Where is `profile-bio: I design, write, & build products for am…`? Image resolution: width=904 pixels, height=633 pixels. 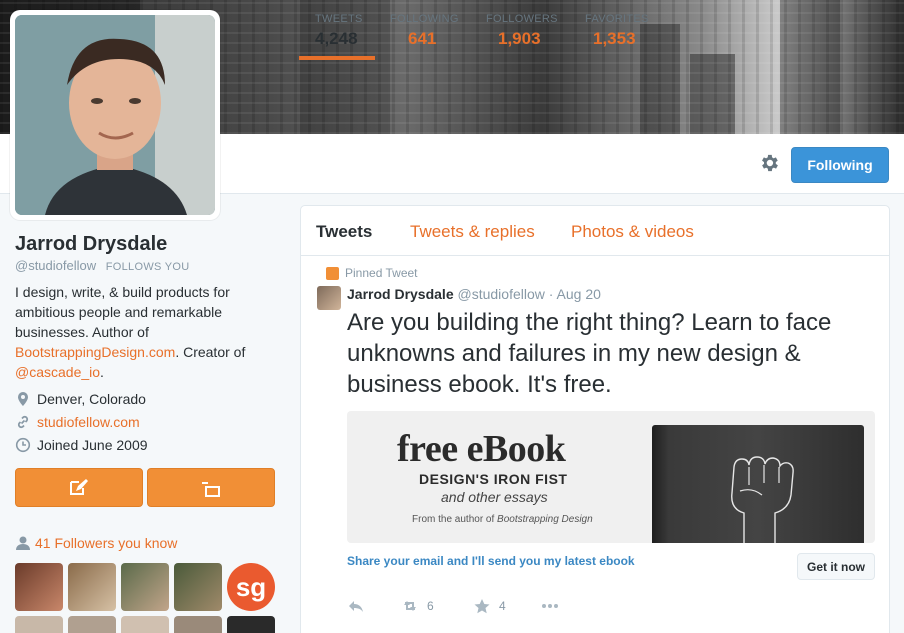 profile-bio: I design, write, & build products for am… is located at coordinates (140, 332).